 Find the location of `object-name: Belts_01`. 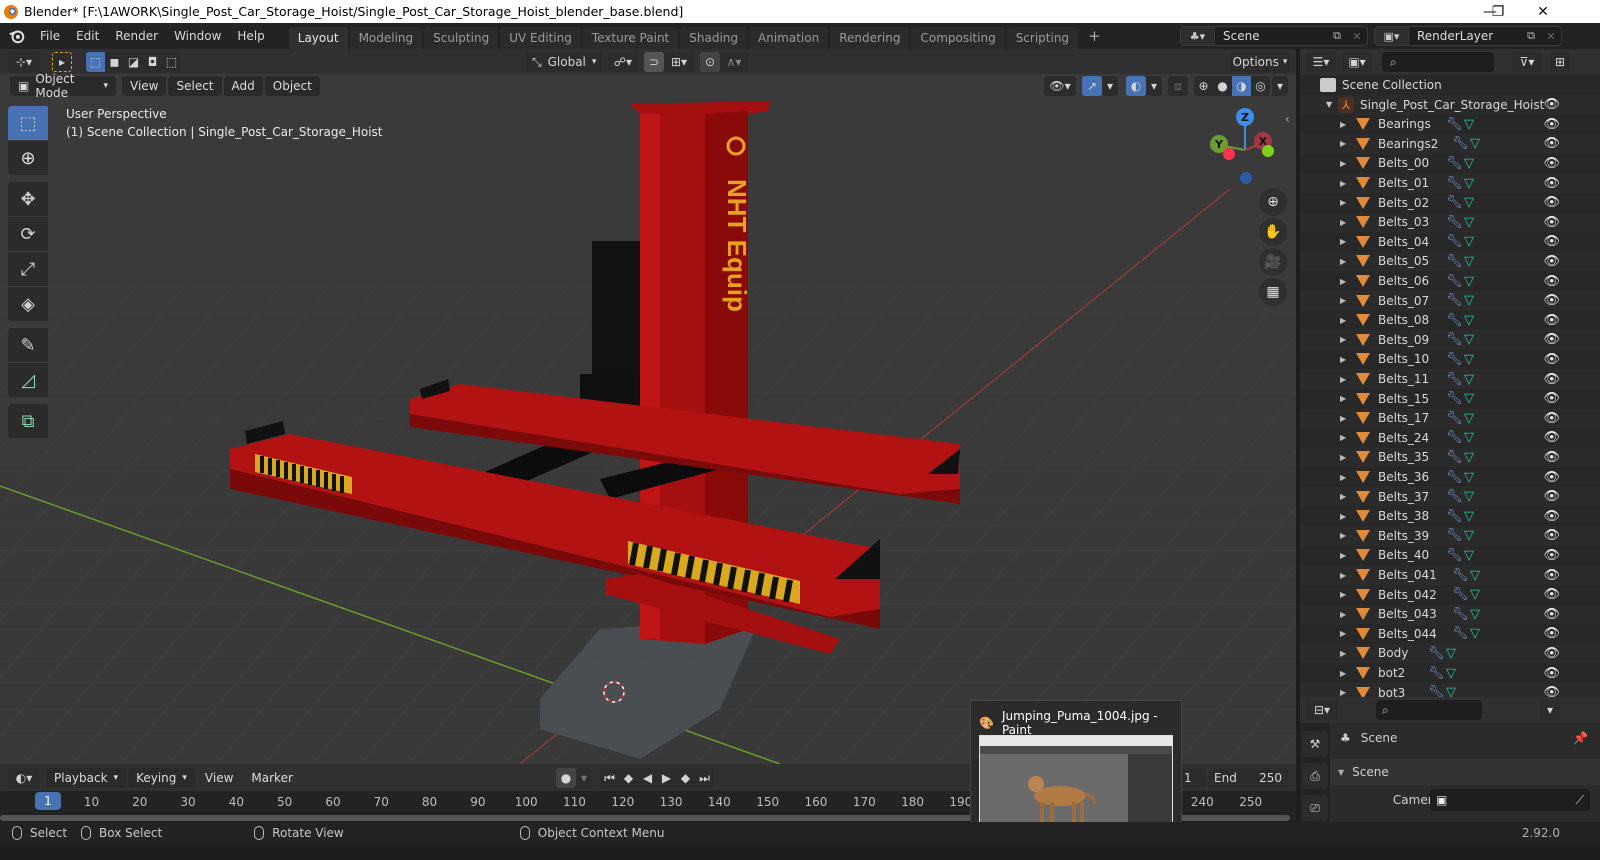

object-name: Belts_01 is located at coordinates (1412, 183).